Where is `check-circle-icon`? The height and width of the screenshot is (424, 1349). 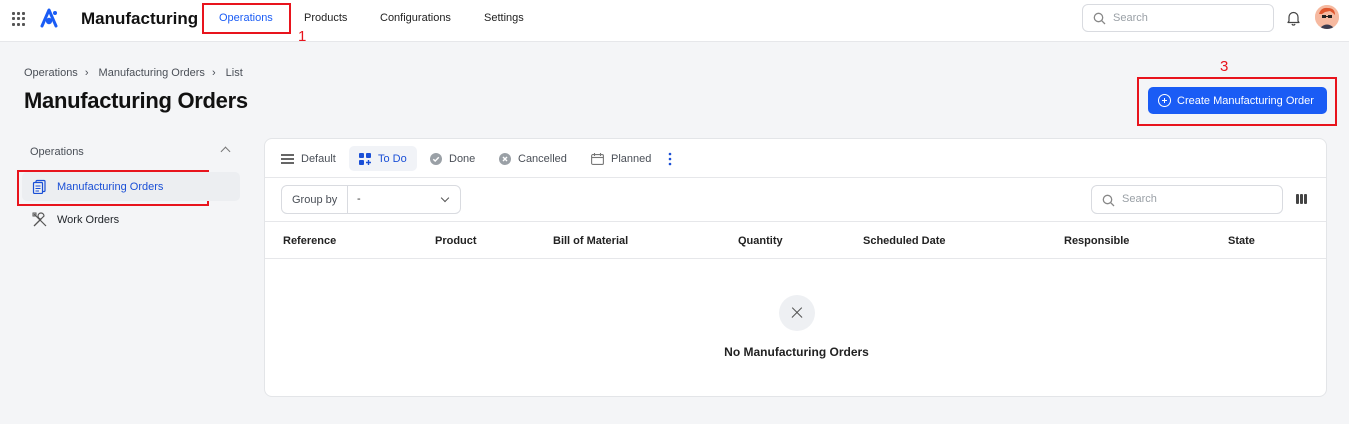
check-circle-icon is located at coordinates (436, 159).